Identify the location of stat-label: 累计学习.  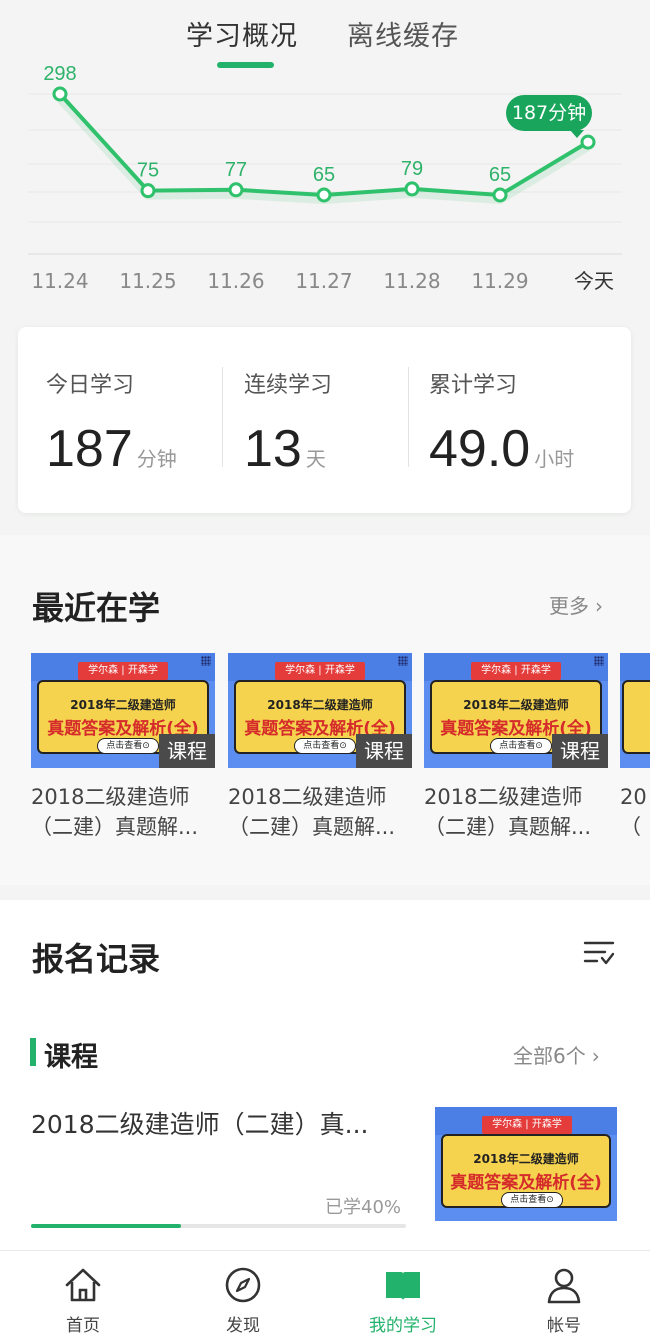
(473, 385).